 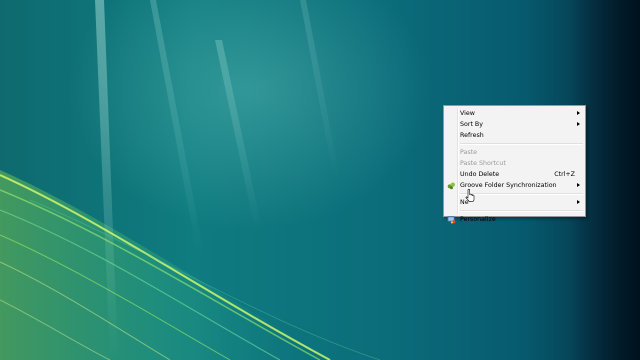 I want to click on menu-item-label: Paste Shortcut, so click(x=483, y=163).